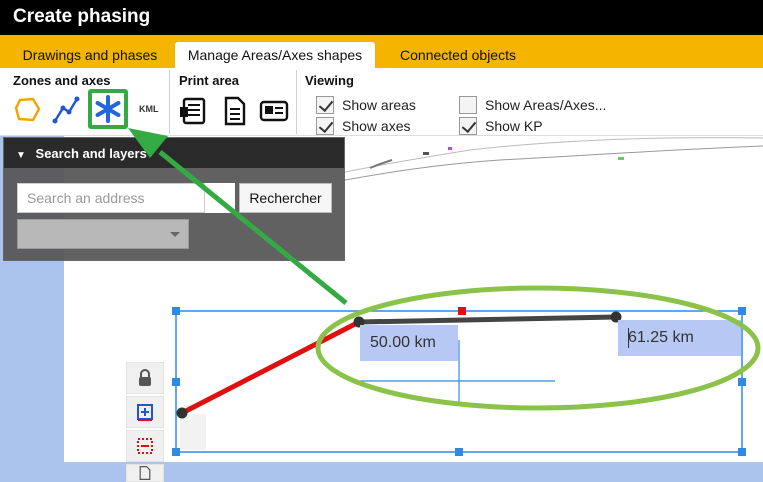 The width and height of the screenshot is (763, 482). What do you see at coordinates (514, 126) in the screenshot?
I see `show-kp-label: Show KP` at bounding box center [514, 126].